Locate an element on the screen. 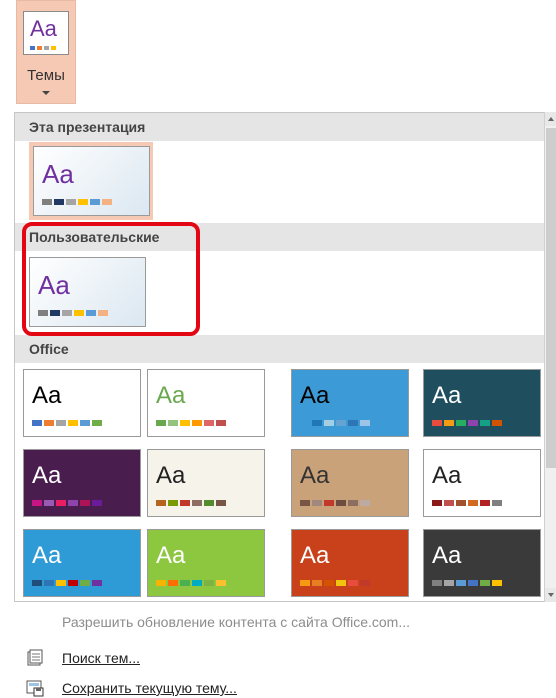 Image resolution: width=556 pixels, height=698 pixels. scroll-down-icon is located at coordinates (550, 595).